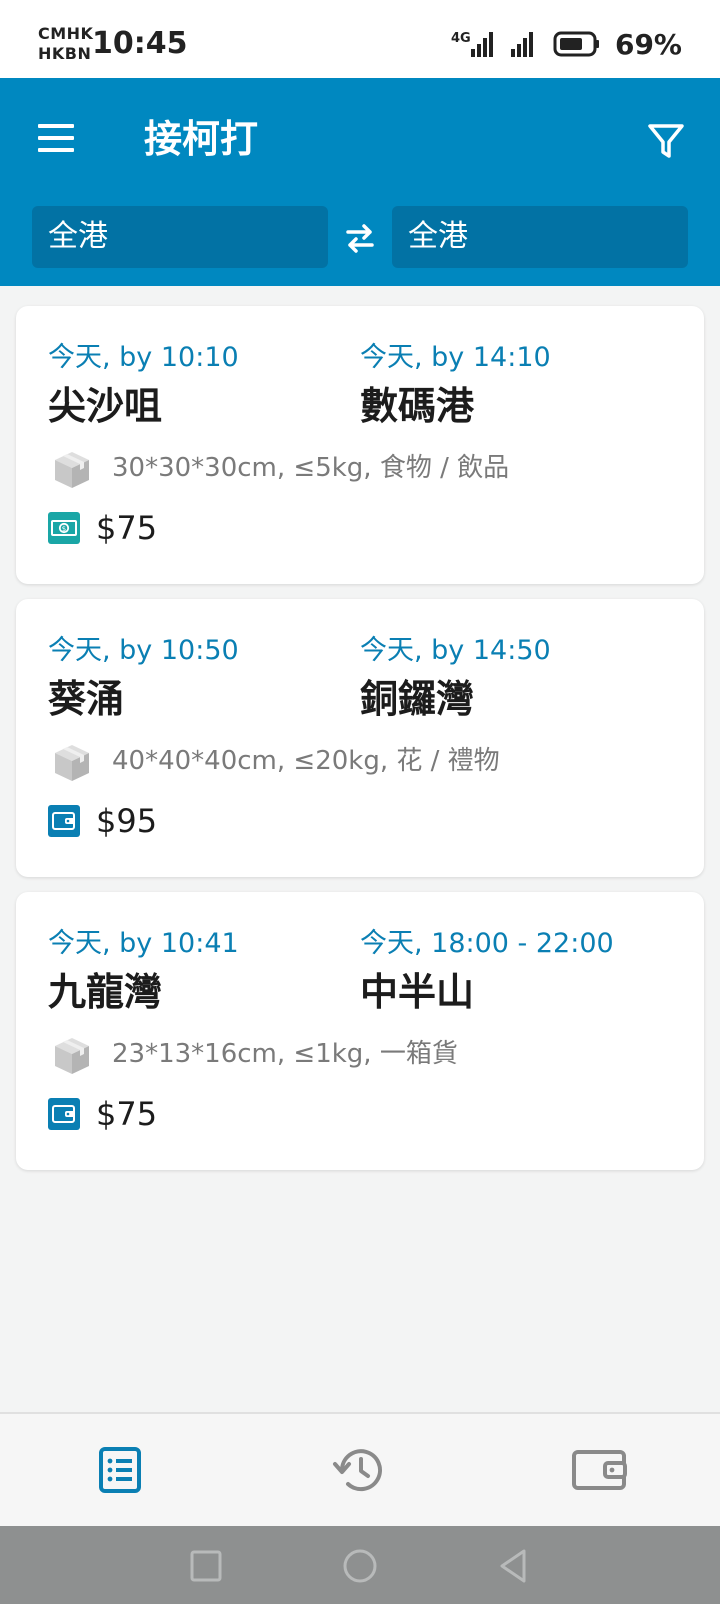 The width and height of the screenshot is (720, 1604). Describe the element at coordinates (180, 237) in the screenshot. I see `from-region-select: 全港` at that location.